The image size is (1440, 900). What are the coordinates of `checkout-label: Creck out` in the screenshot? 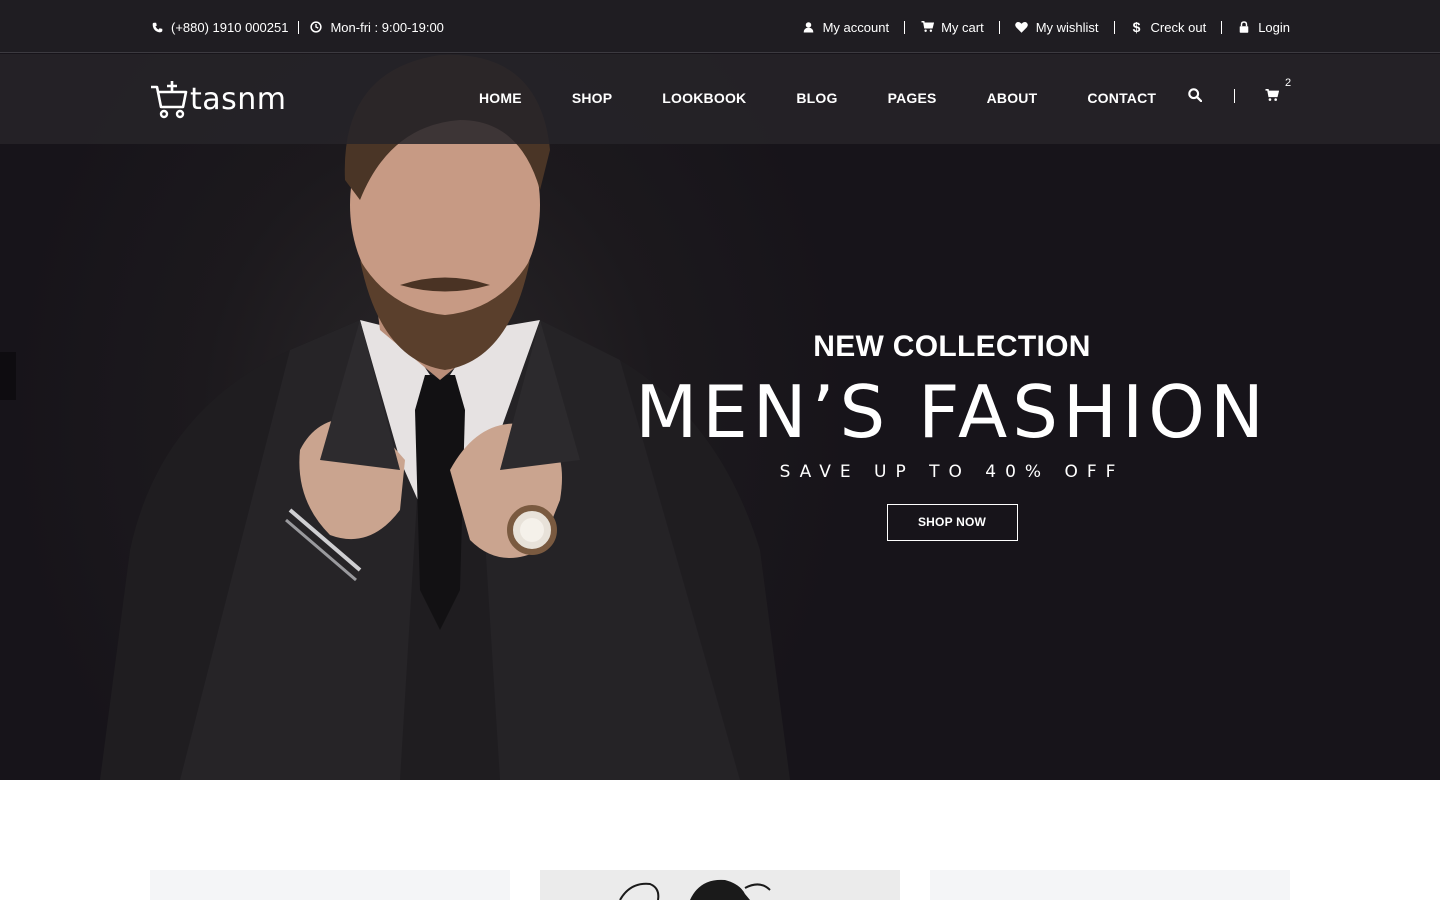 It's located at (1178, 27).